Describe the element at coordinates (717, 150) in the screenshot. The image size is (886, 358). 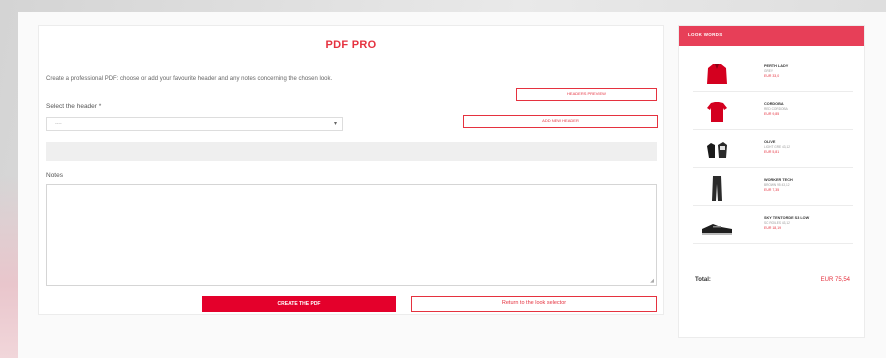
I see `gloves-icon` at that location.